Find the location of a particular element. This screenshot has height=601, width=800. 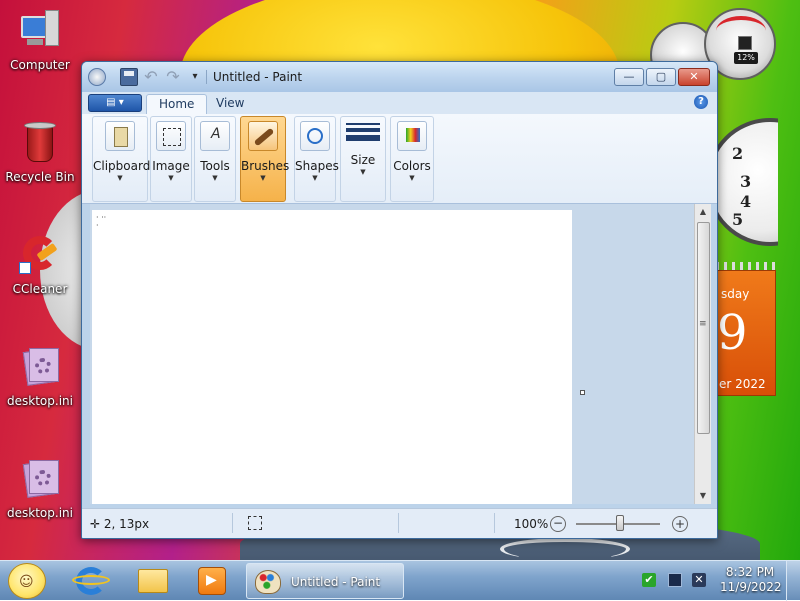

desktop-icon-label: CCleaner is located at coordinates (40, 289).